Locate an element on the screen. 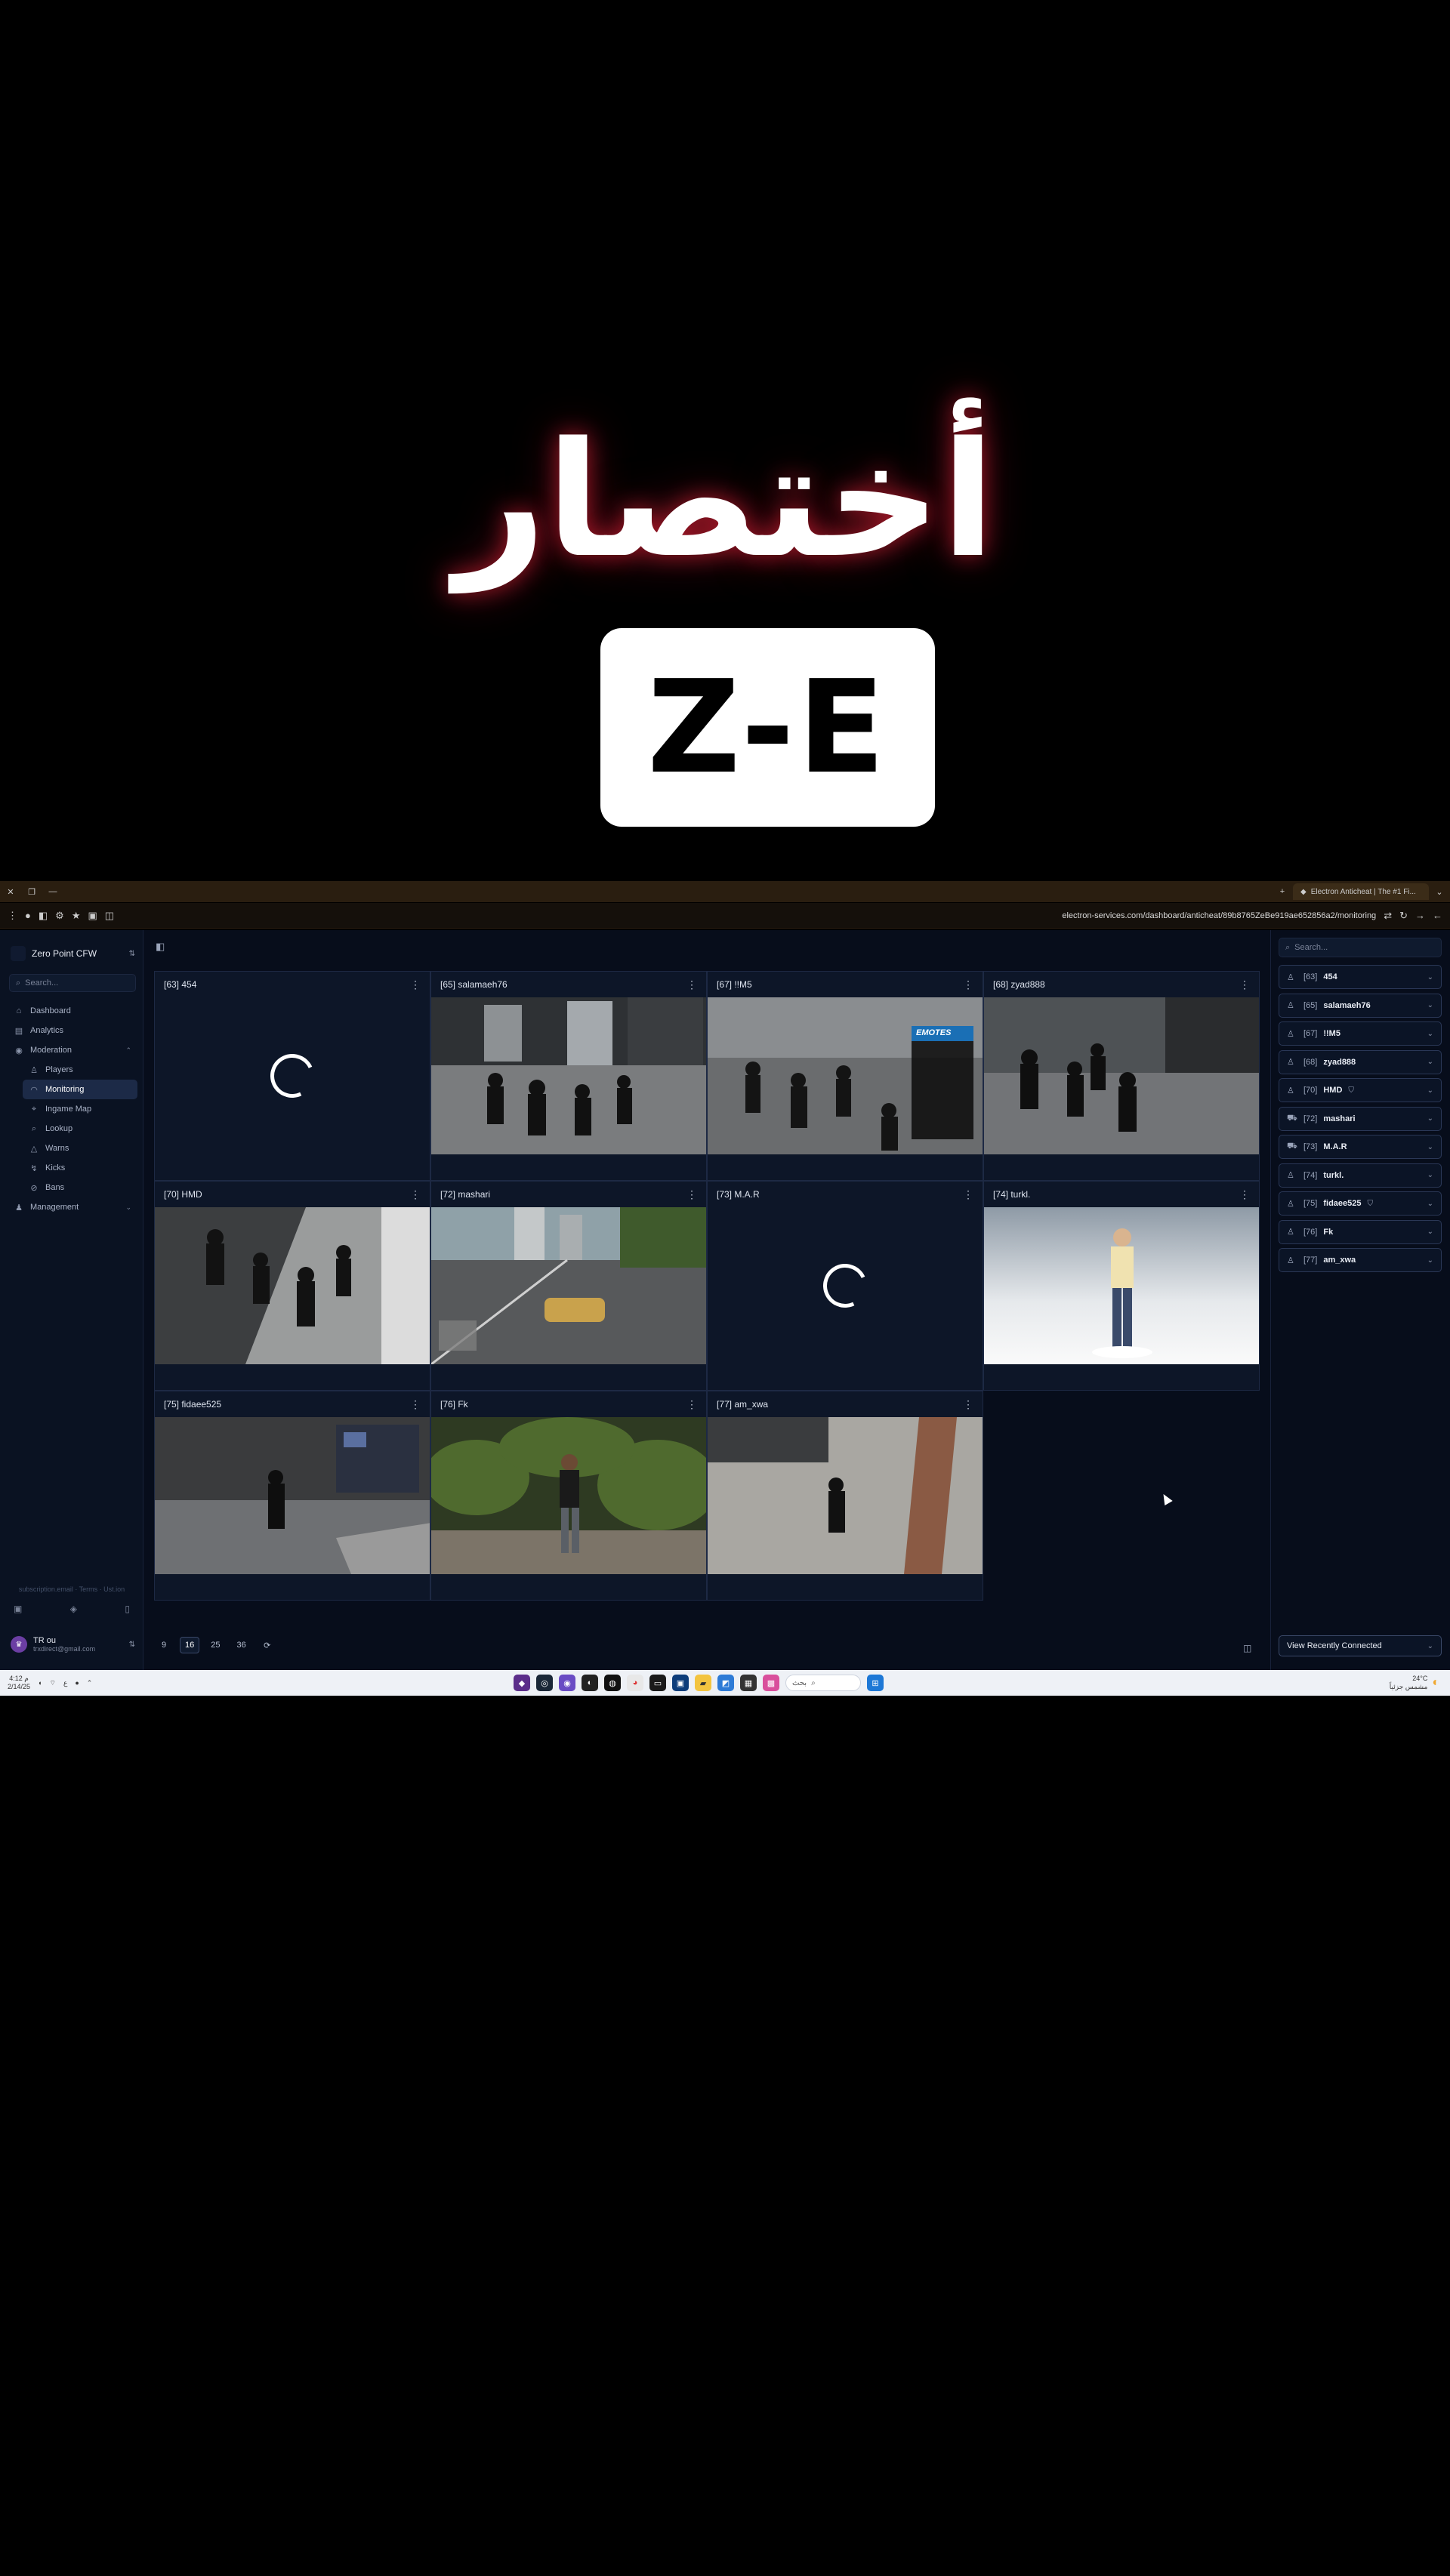 This screenshot has width=1450, height=2576. extension-icon: ● is located at coordinates (28, 916).